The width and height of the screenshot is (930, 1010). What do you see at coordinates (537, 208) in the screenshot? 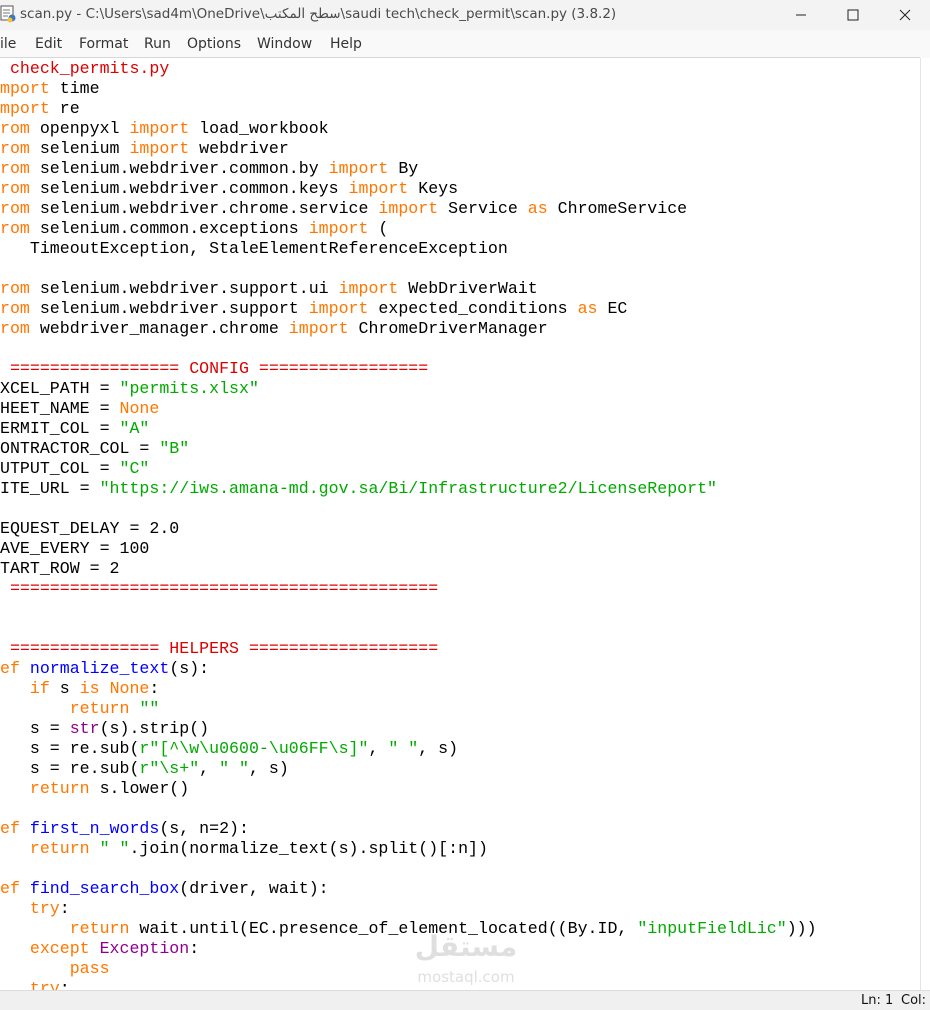
I see `code-token: as` at bounding box center [537, 208].